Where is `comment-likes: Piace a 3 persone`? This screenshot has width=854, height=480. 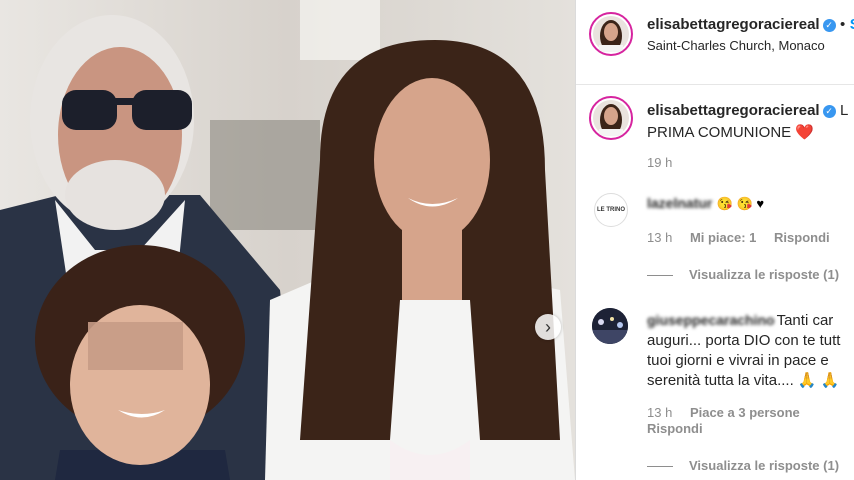 comment-likes: Piace a 3 persone is located at coordinates (745, 412).